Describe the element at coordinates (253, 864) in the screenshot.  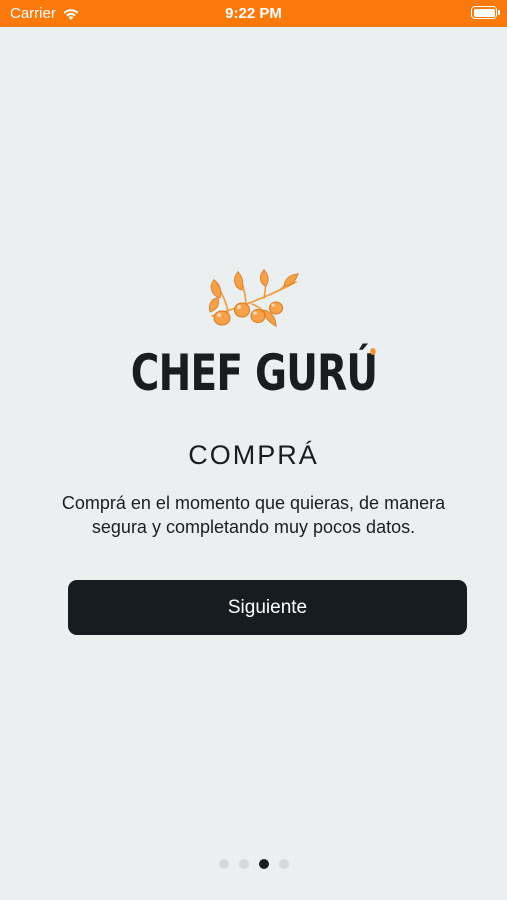
I see `page-indicator` at that location.